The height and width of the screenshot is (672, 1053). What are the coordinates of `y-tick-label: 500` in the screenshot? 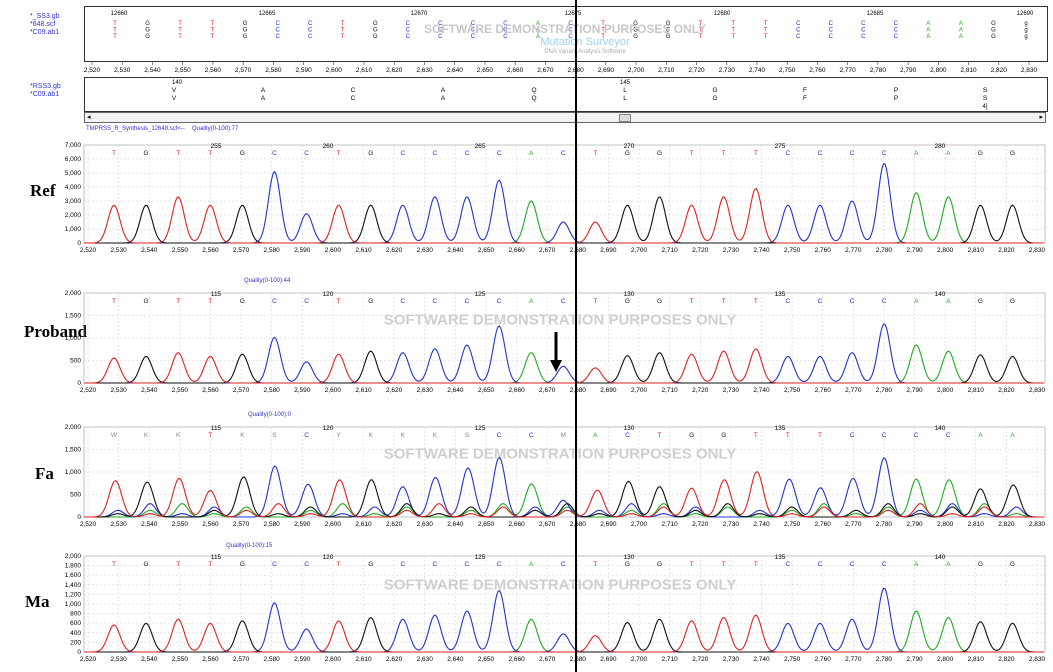 It's located at (75, 361).